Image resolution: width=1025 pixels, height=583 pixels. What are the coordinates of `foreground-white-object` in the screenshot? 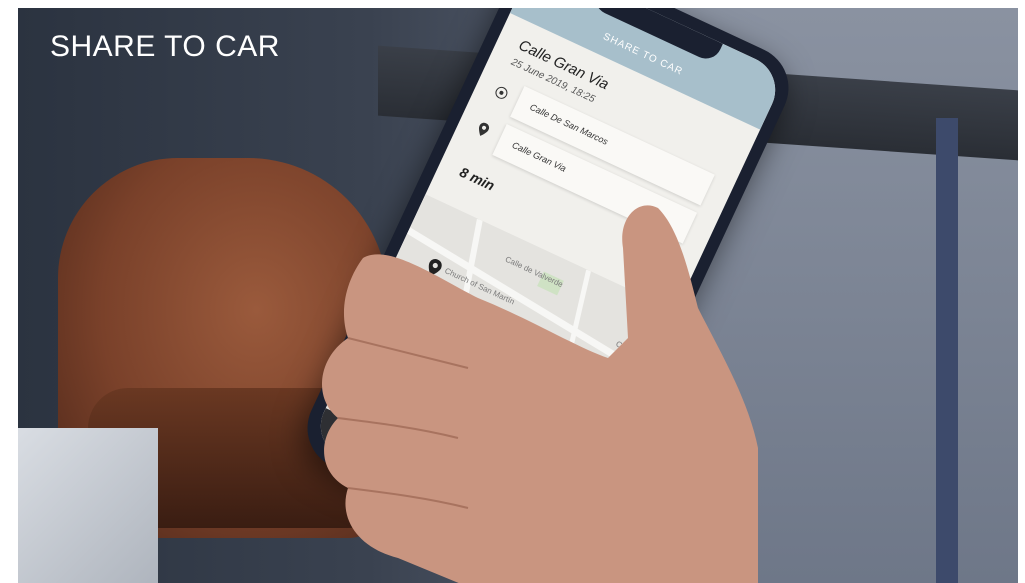 It's located at (88, 505).